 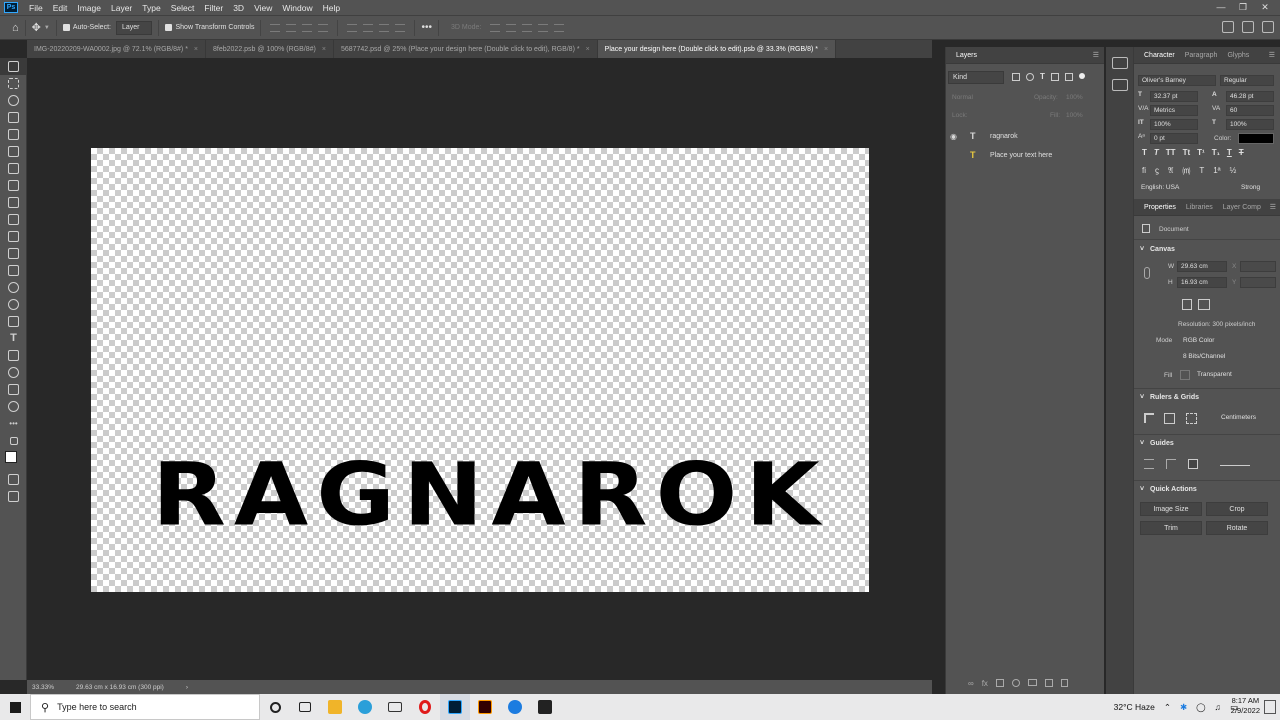 What do you see at coordinates (1177, 80) in the screenshot?
I see `font-family-dropdown: Oliver's Barney` at bounding box center [1177, 80].